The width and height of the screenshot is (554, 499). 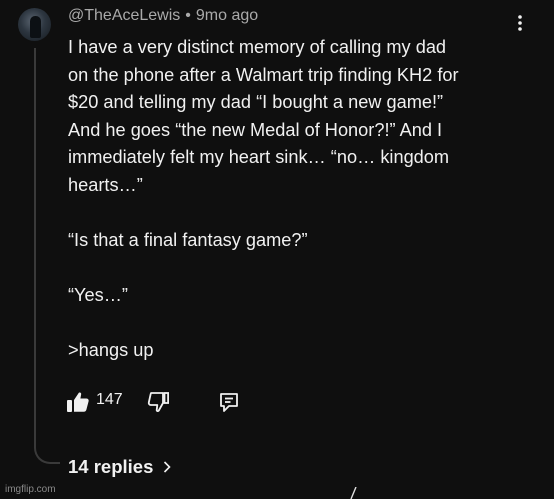 I want to click on more-options-button, so click(x=520, y=23).